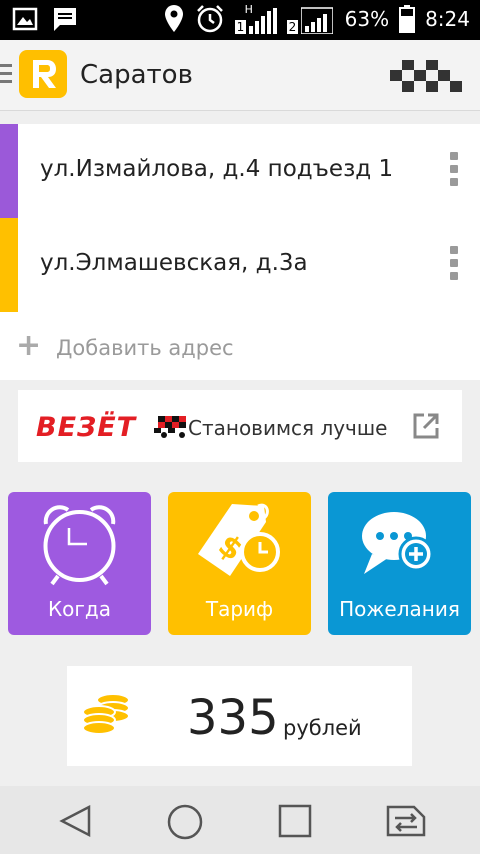  What do you see at coordinates (136, 75) in the screenshot?
I see `city-title: Саратов` at bounding box center [136, 75].